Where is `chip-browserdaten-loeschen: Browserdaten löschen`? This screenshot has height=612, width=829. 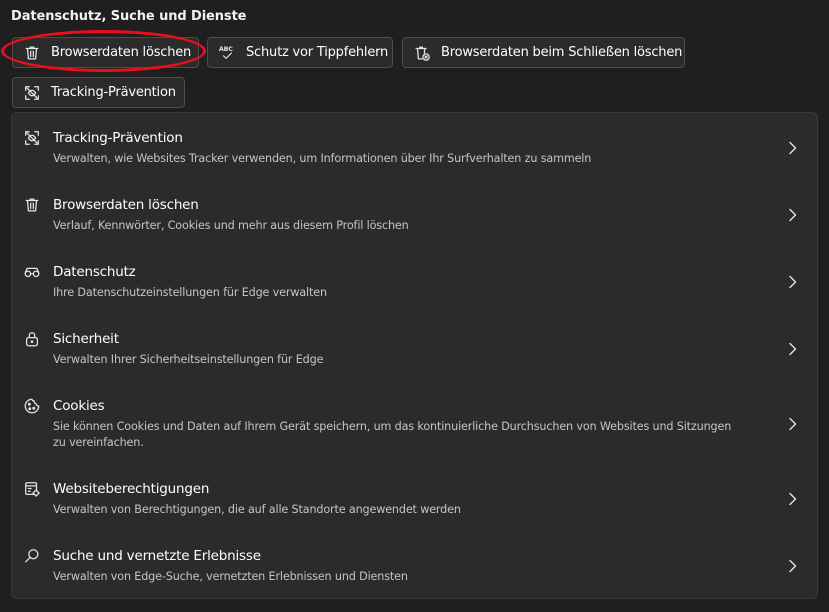 chip-browserdaten-loeschen: Browserdaten löschen is located at coordinates (105, 52).